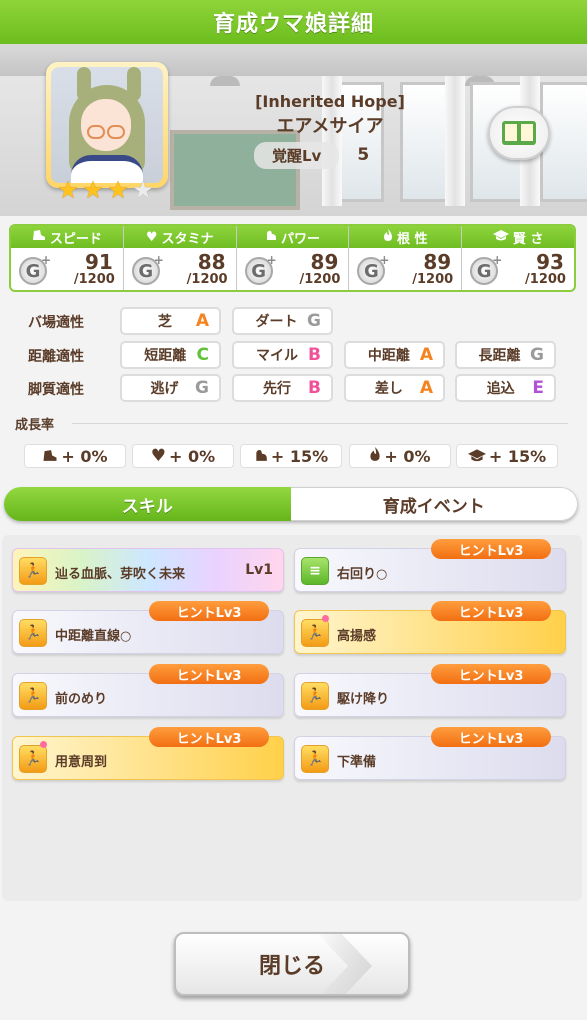 Image resolution: width=587 pixels, height=1020 pixels. What do you see at coordinates (120, 574) in the screenshot?
I see `skill-name: 辿る血脈、芽吹く未来` at bounding box center [120, 574].